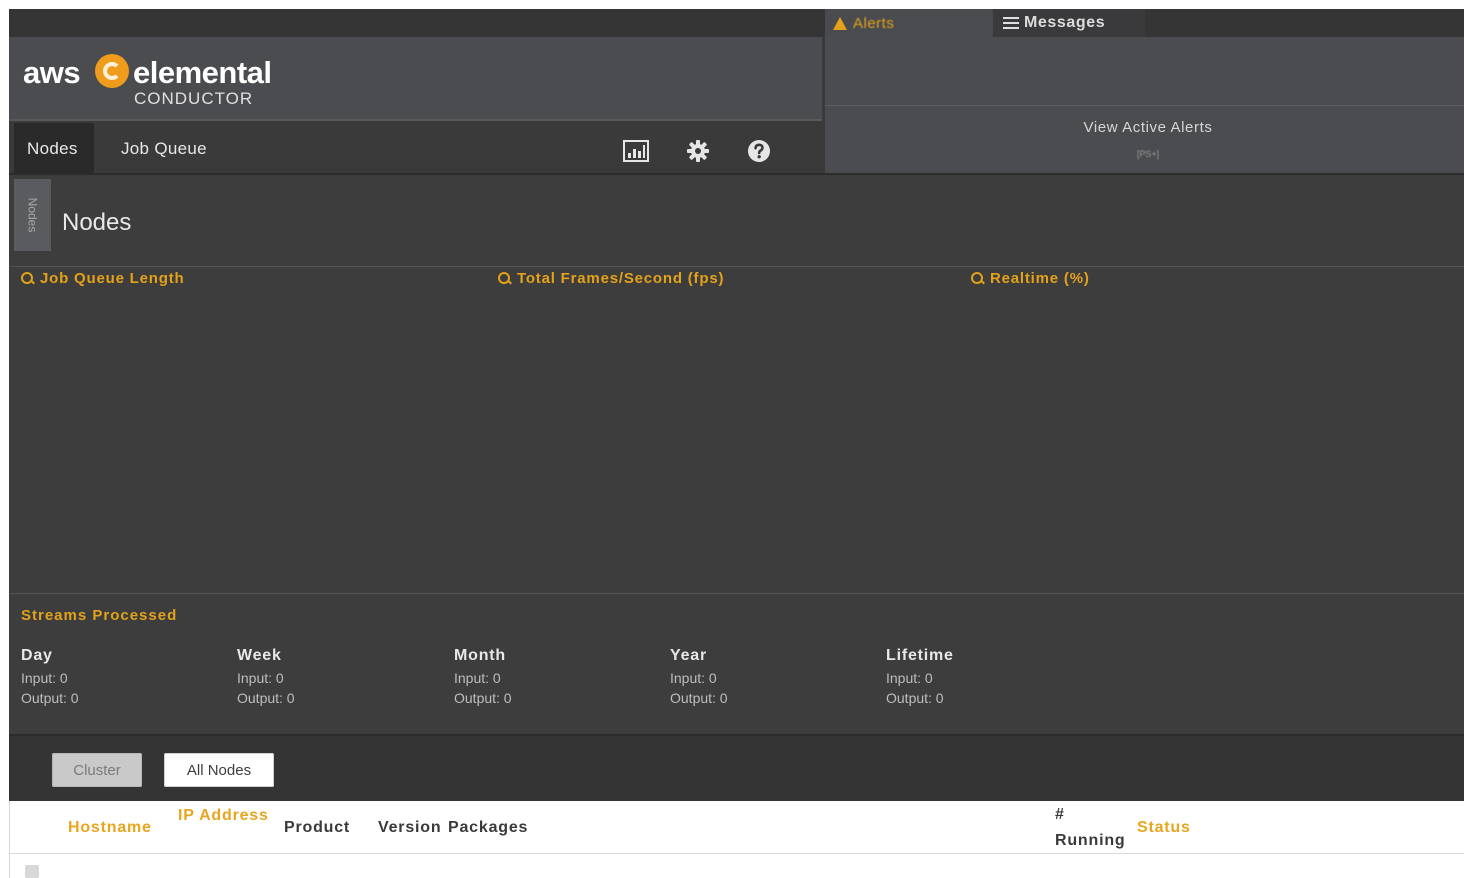 The height and width of the screenshot is (878, 1469). I want to click on graph-title-text: Job Queue Length, so click(112, 278).